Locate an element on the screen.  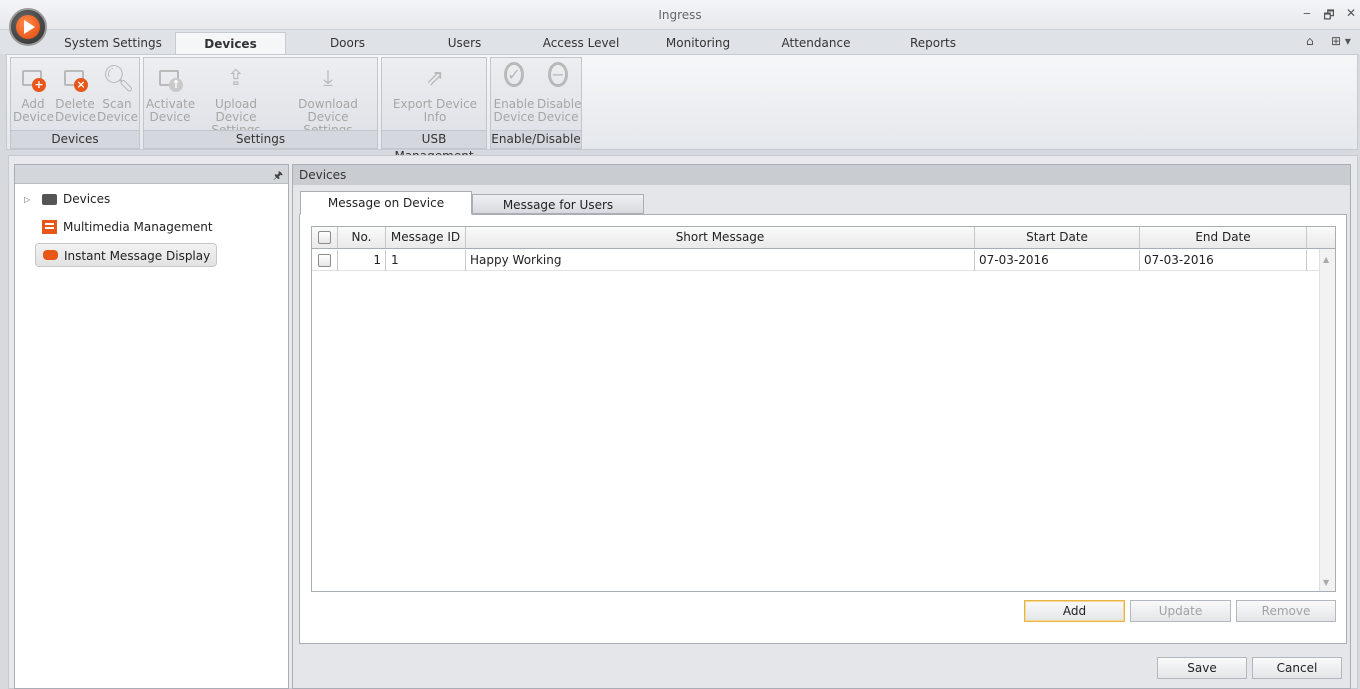
ribbon-group-usb-management: ⇗ Export Device Info USB Management is located at coordinates (434, 110).